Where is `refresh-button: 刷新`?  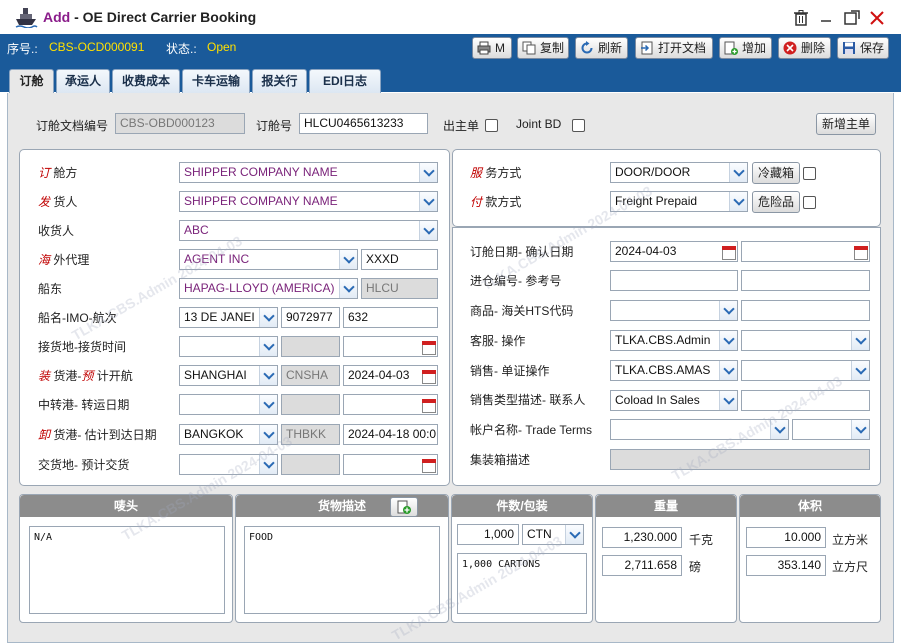 refresh-button: 刷新 is located at coordinates (601, 48).